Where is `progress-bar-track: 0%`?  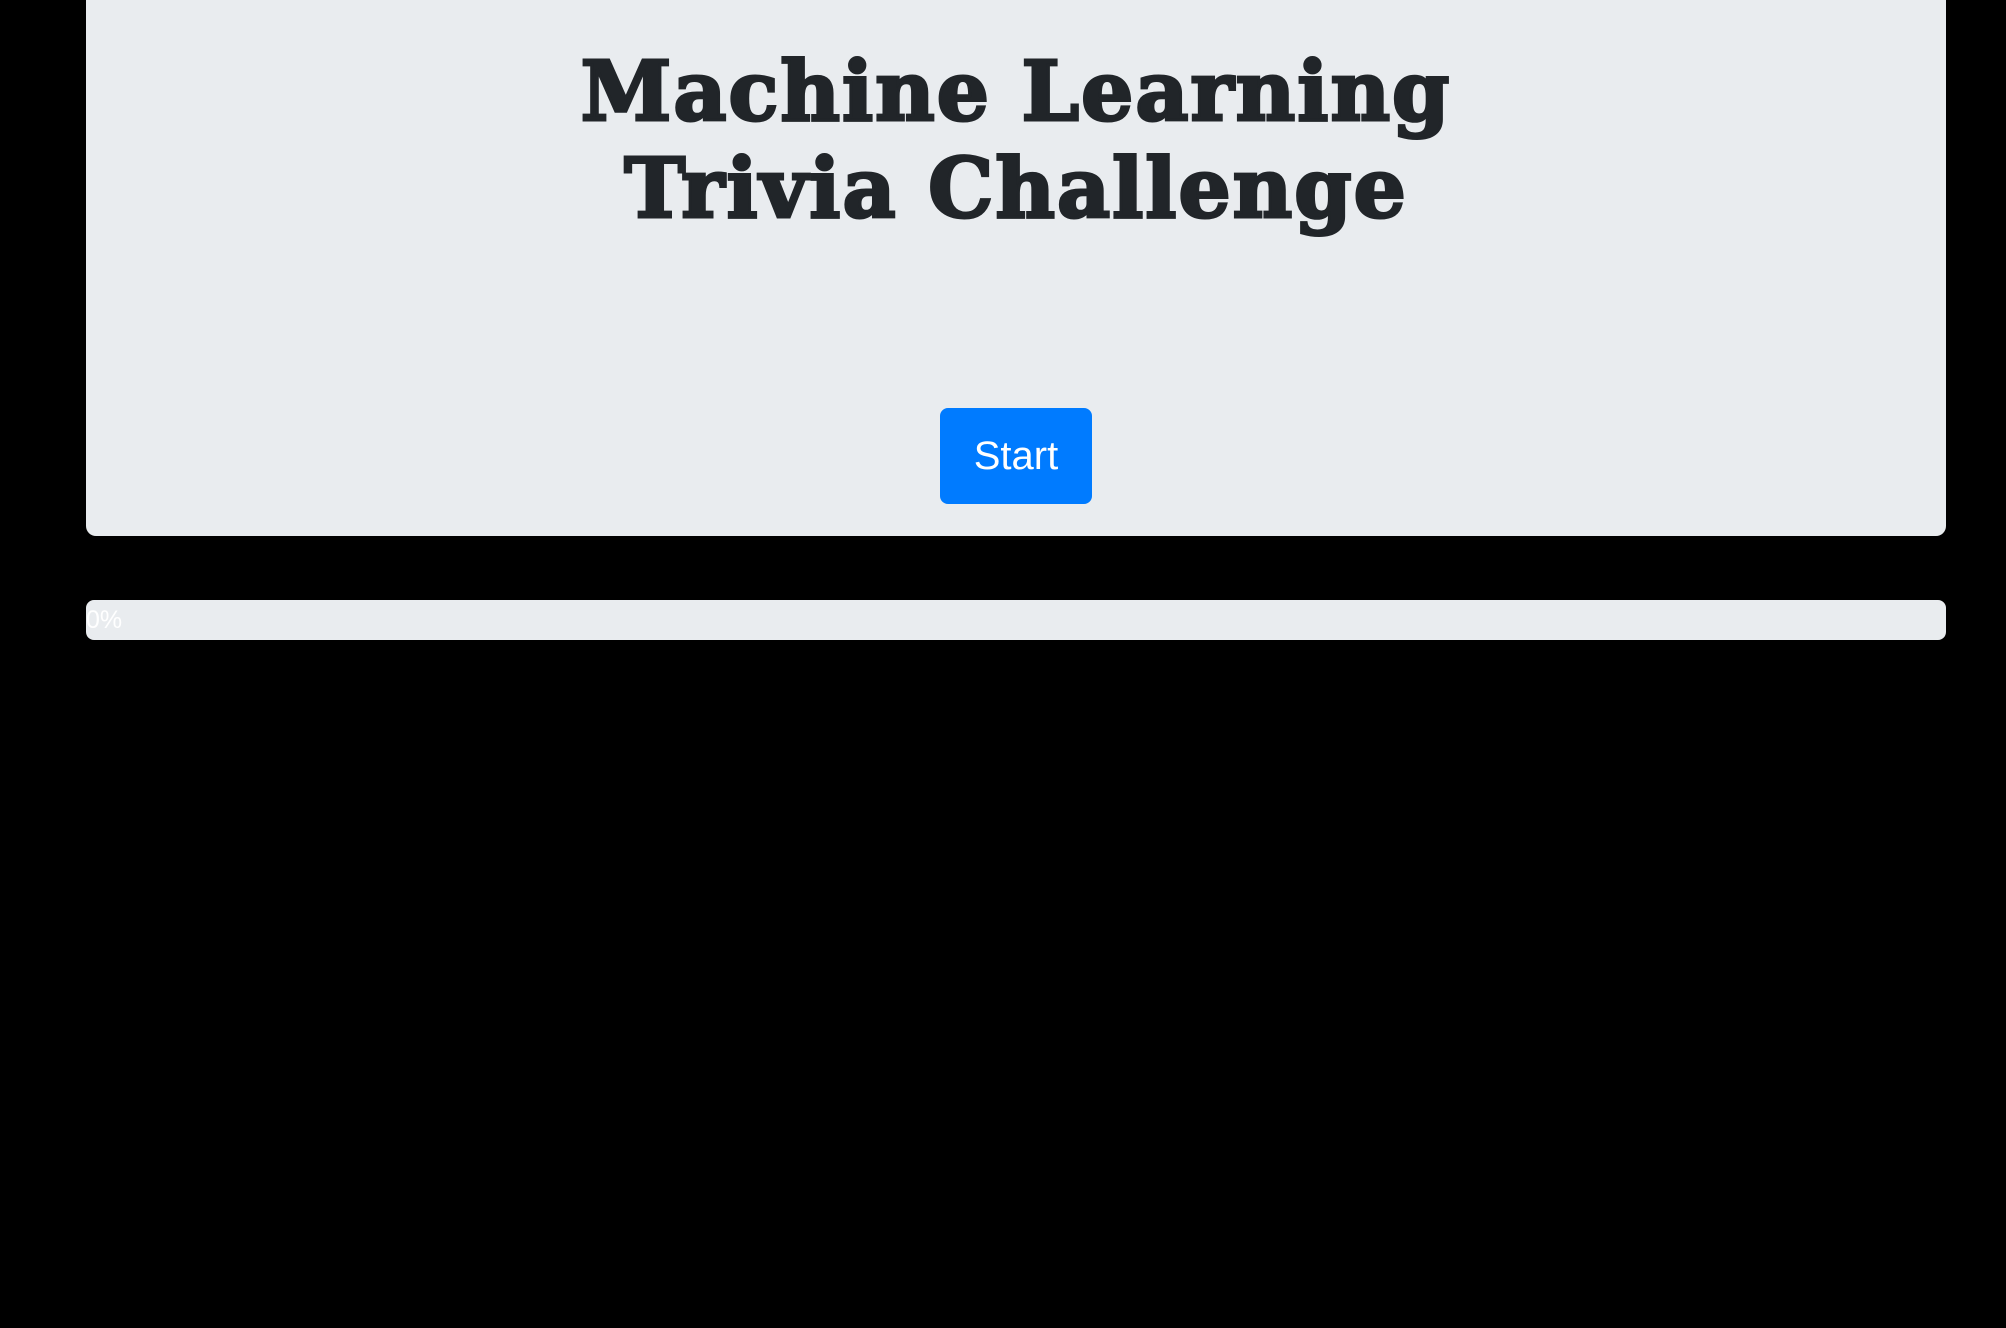
progress-bar-track: 0% is located at coordinates (1016, 620).